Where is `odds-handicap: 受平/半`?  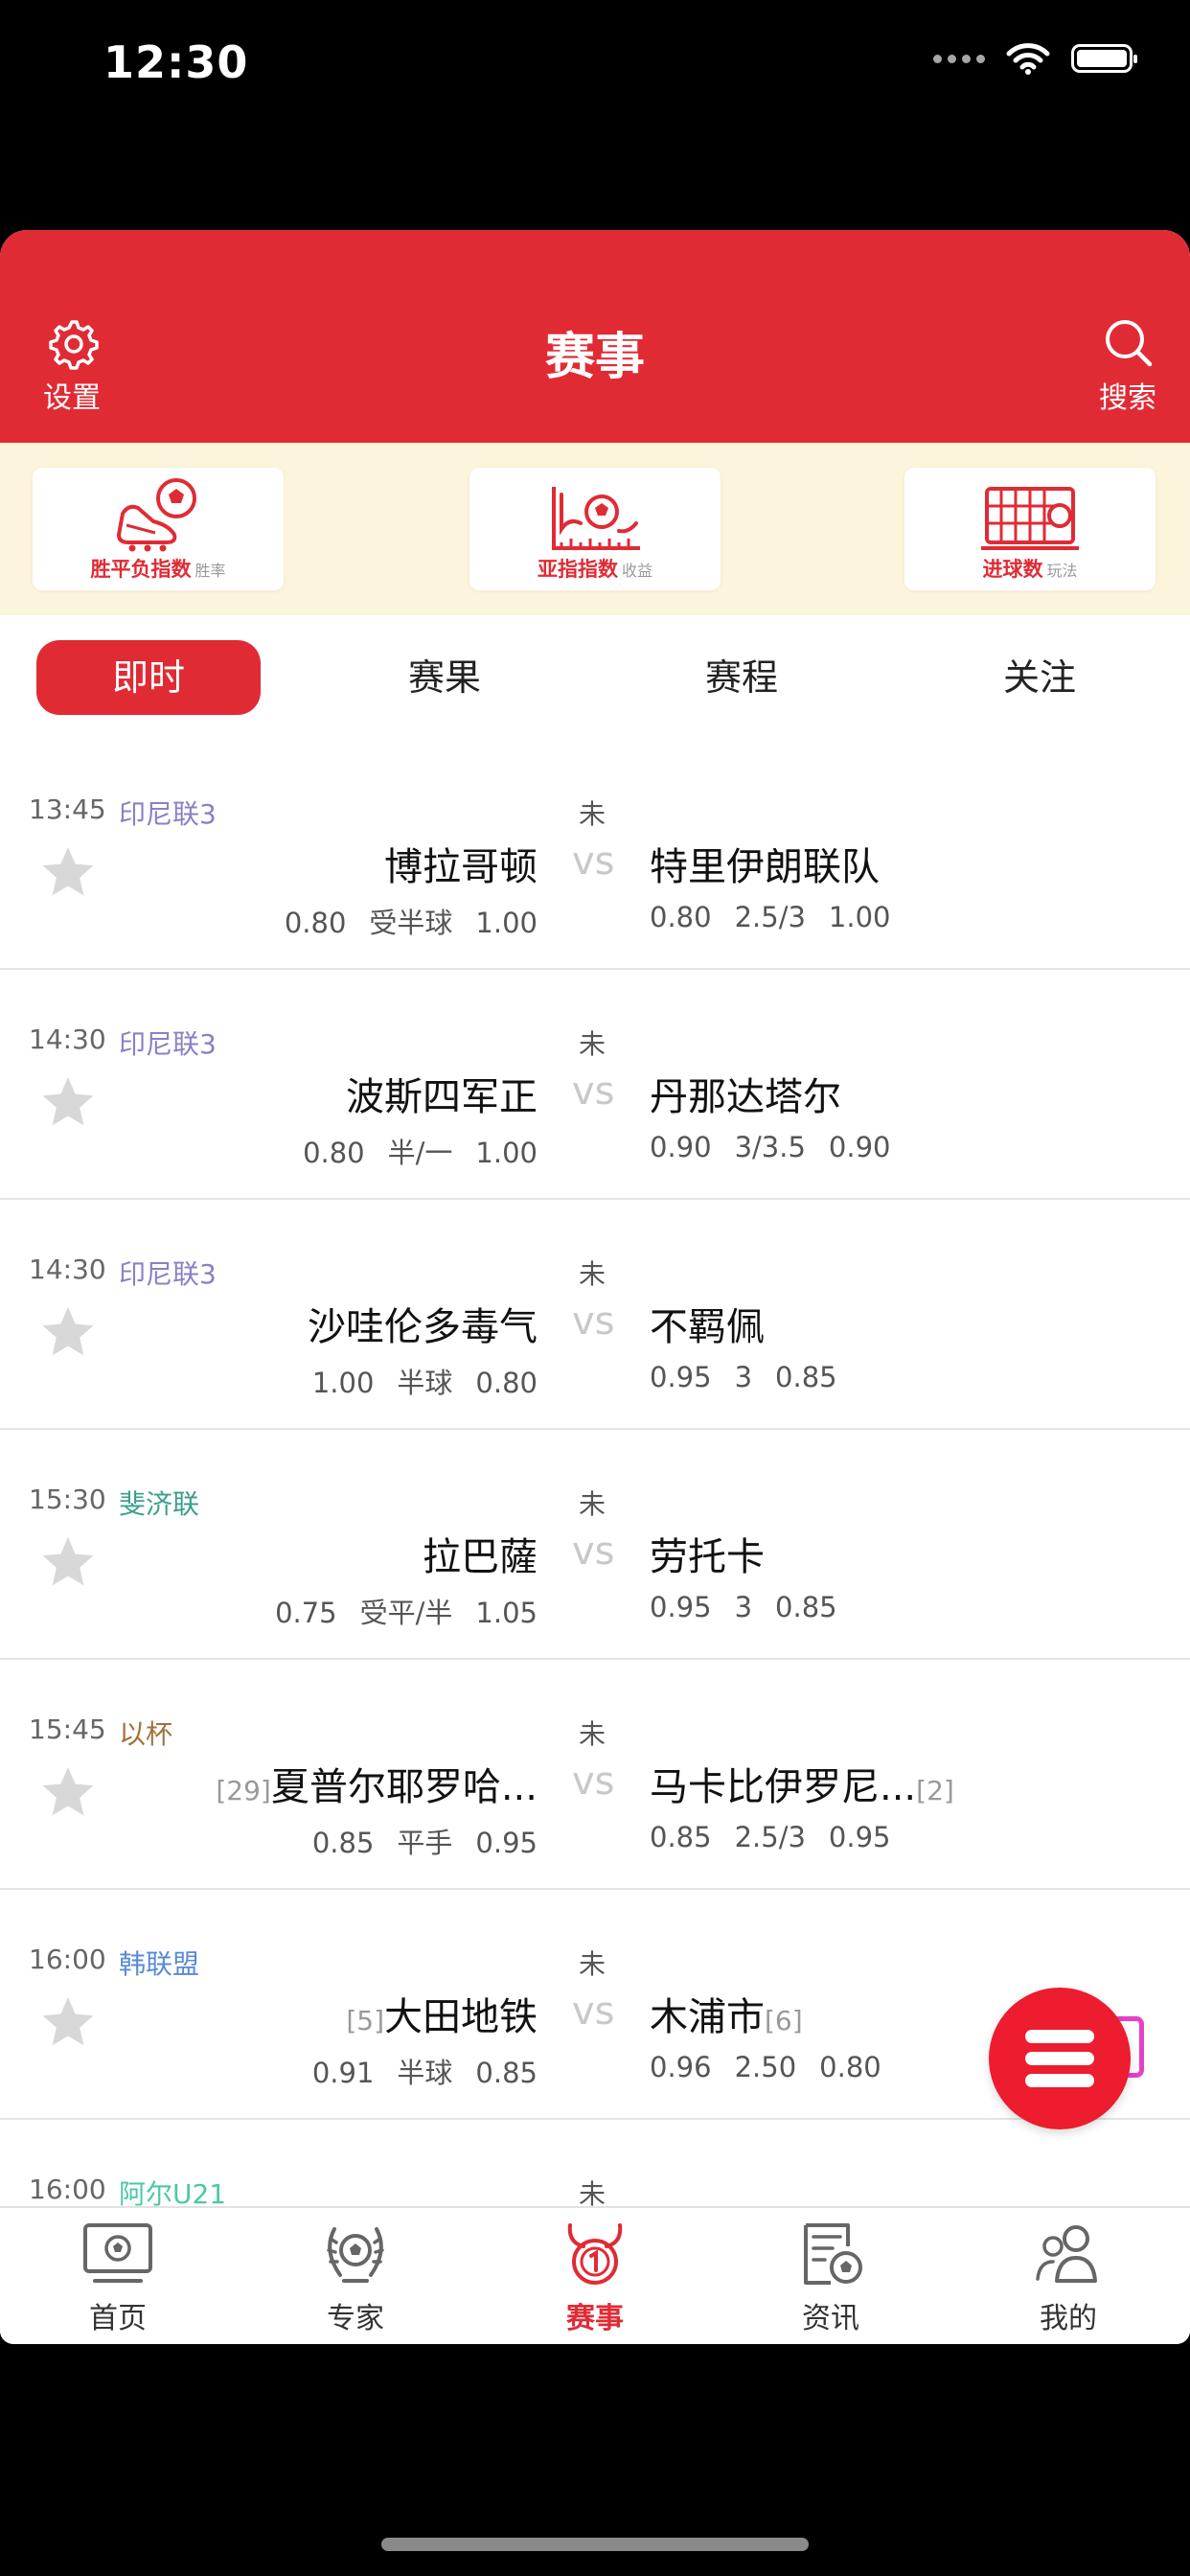
odds-handicap: 受平/半 is located at coordinates (406, 1613).